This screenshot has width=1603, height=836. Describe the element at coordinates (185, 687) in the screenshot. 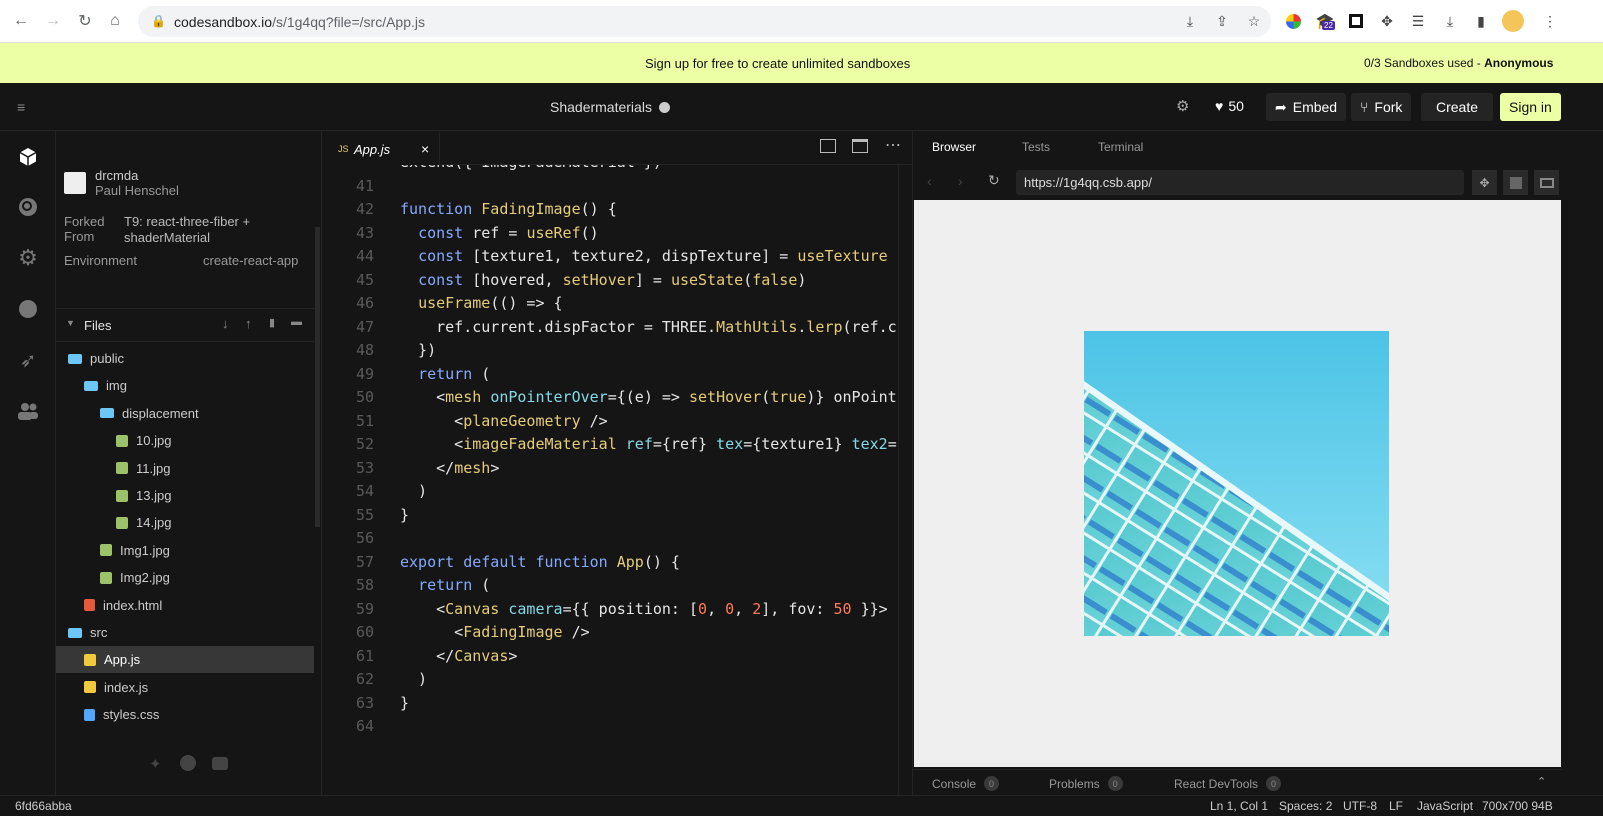

I see `file-tree-item: index.js` at that location.